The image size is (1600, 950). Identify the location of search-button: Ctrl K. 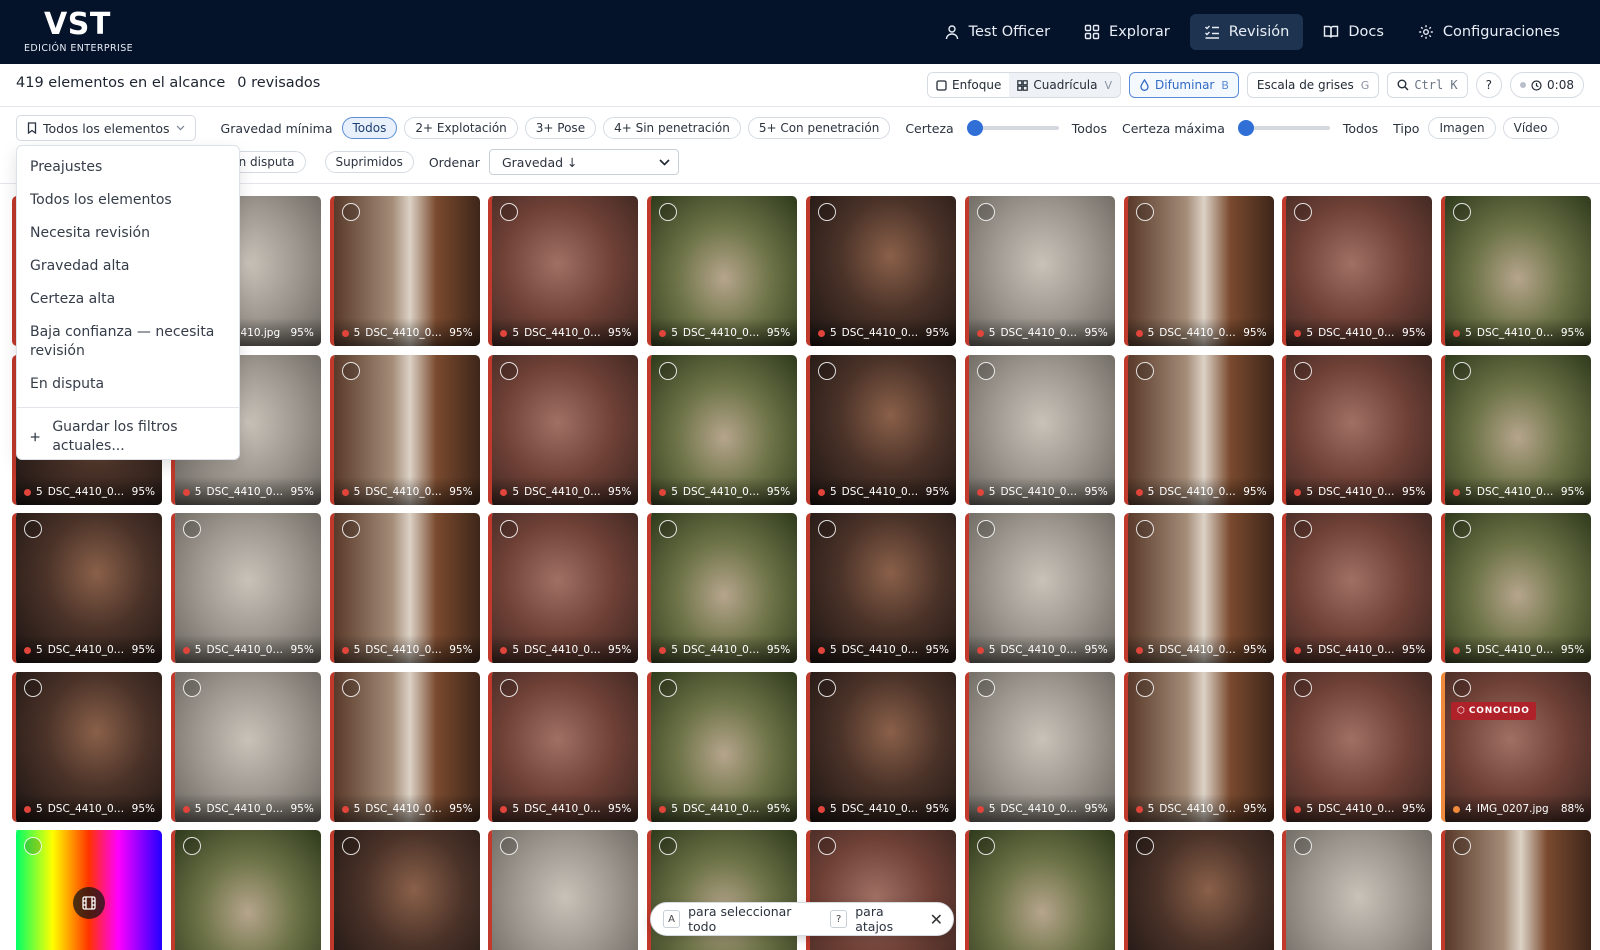
(1427, 85).